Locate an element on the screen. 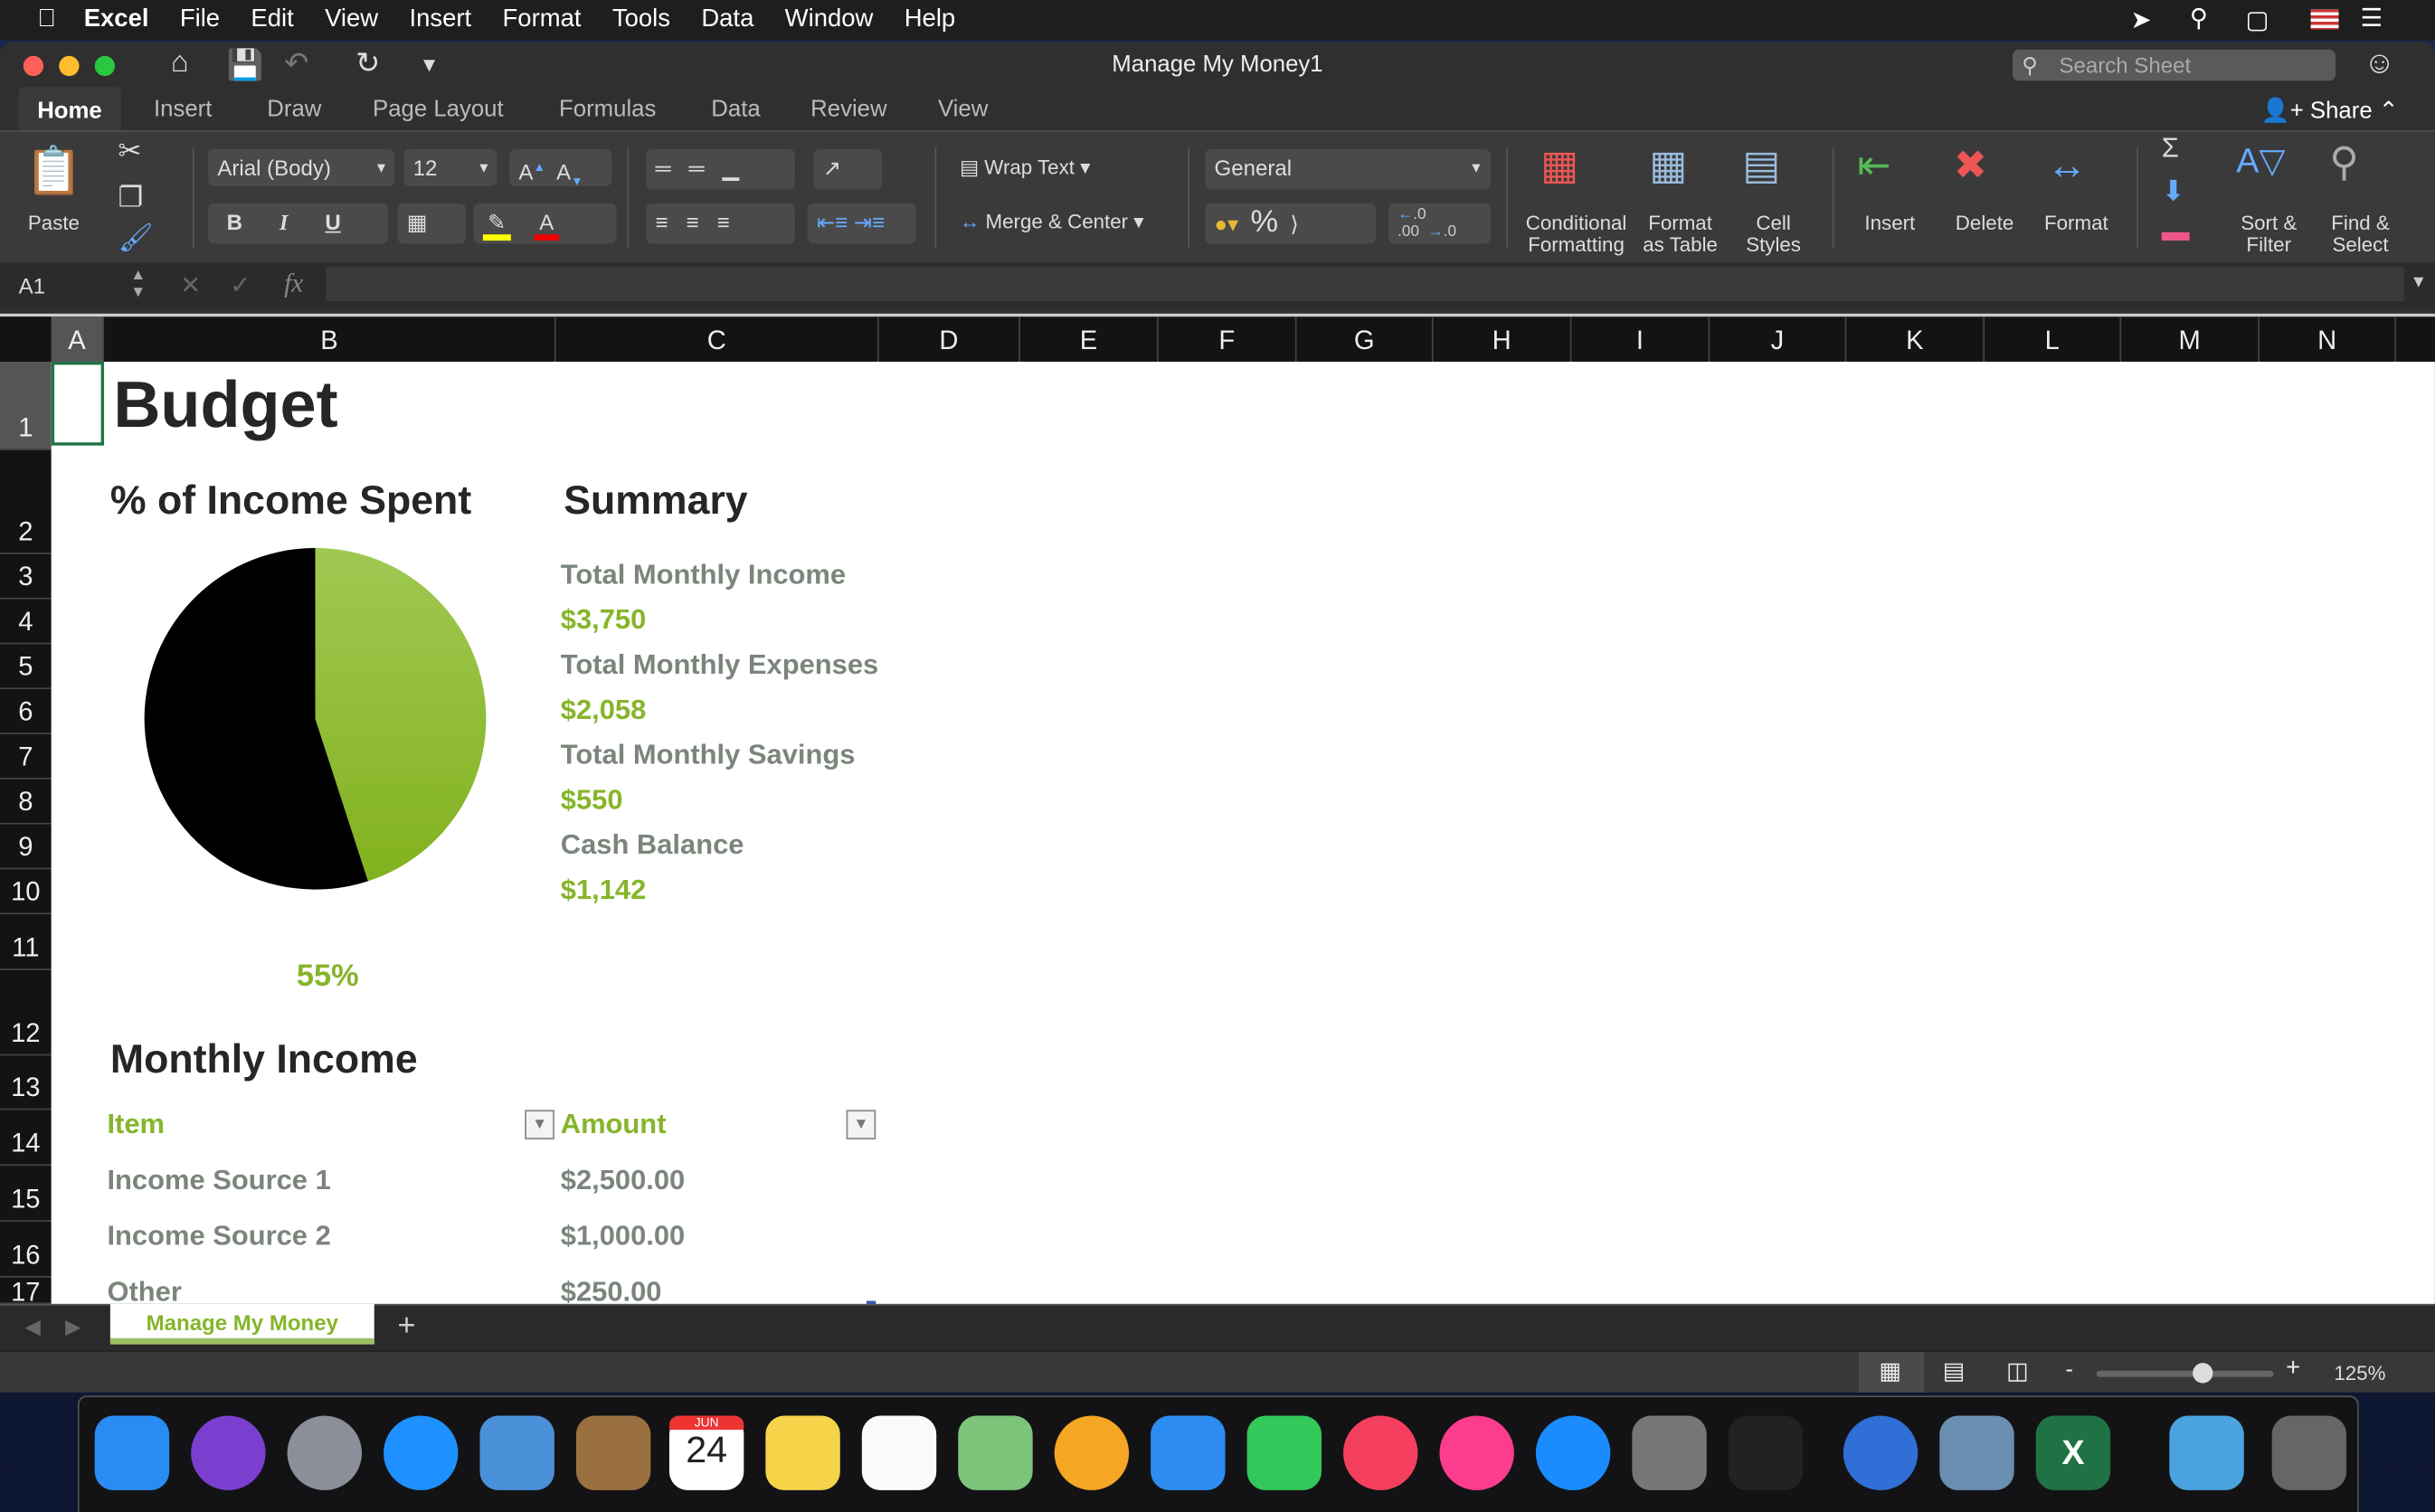  delete-cells-button: Delete is located at coordinates (1984, 223).